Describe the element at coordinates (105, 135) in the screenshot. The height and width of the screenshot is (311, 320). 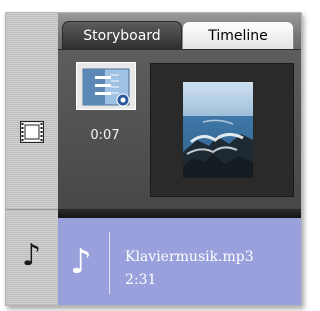
I see `transition-duration: 0:07` at that location.